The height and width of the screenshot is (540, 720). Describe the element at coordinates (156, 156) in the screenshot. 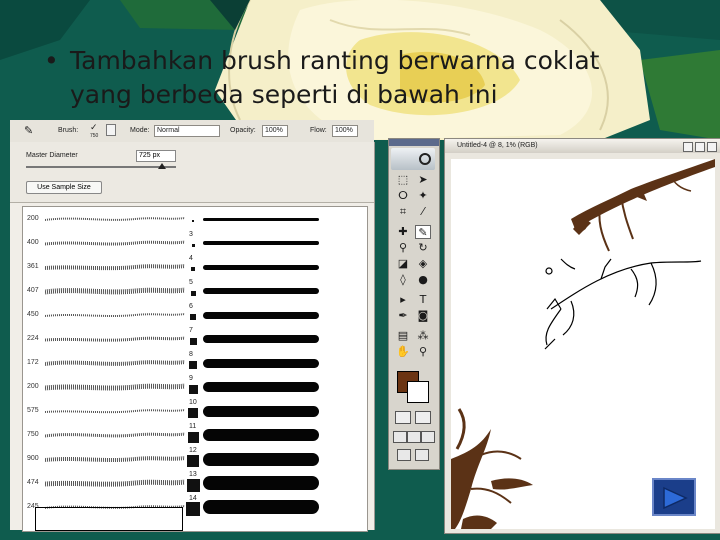

I see `master-diameter-field: 725 px` at that location.